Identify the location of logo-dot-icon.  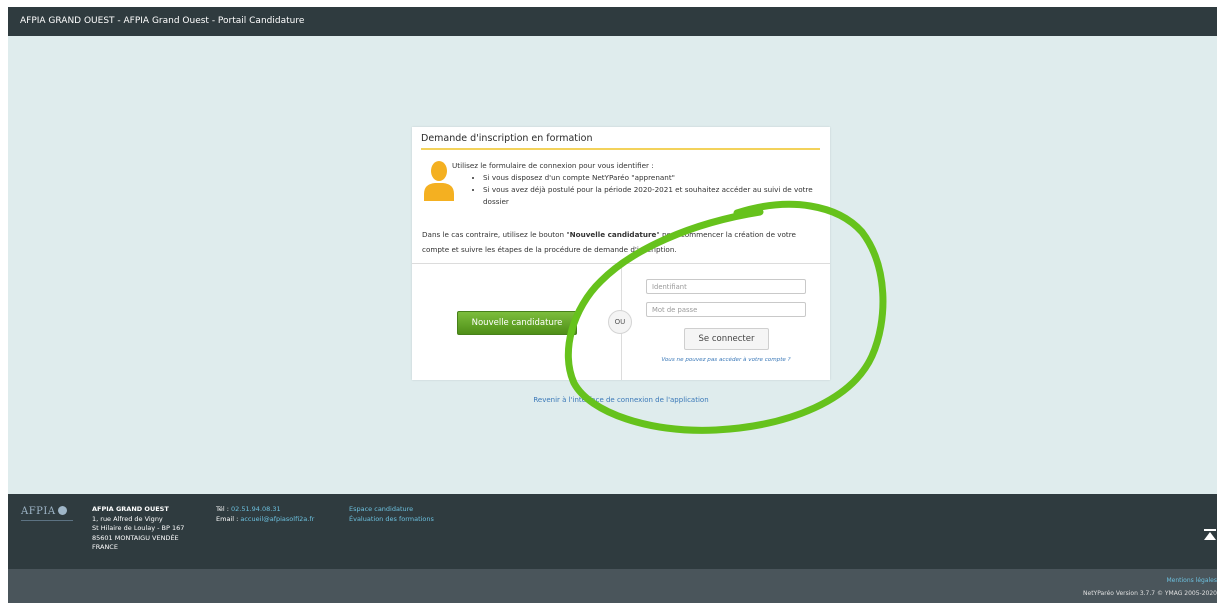
(62, 510).